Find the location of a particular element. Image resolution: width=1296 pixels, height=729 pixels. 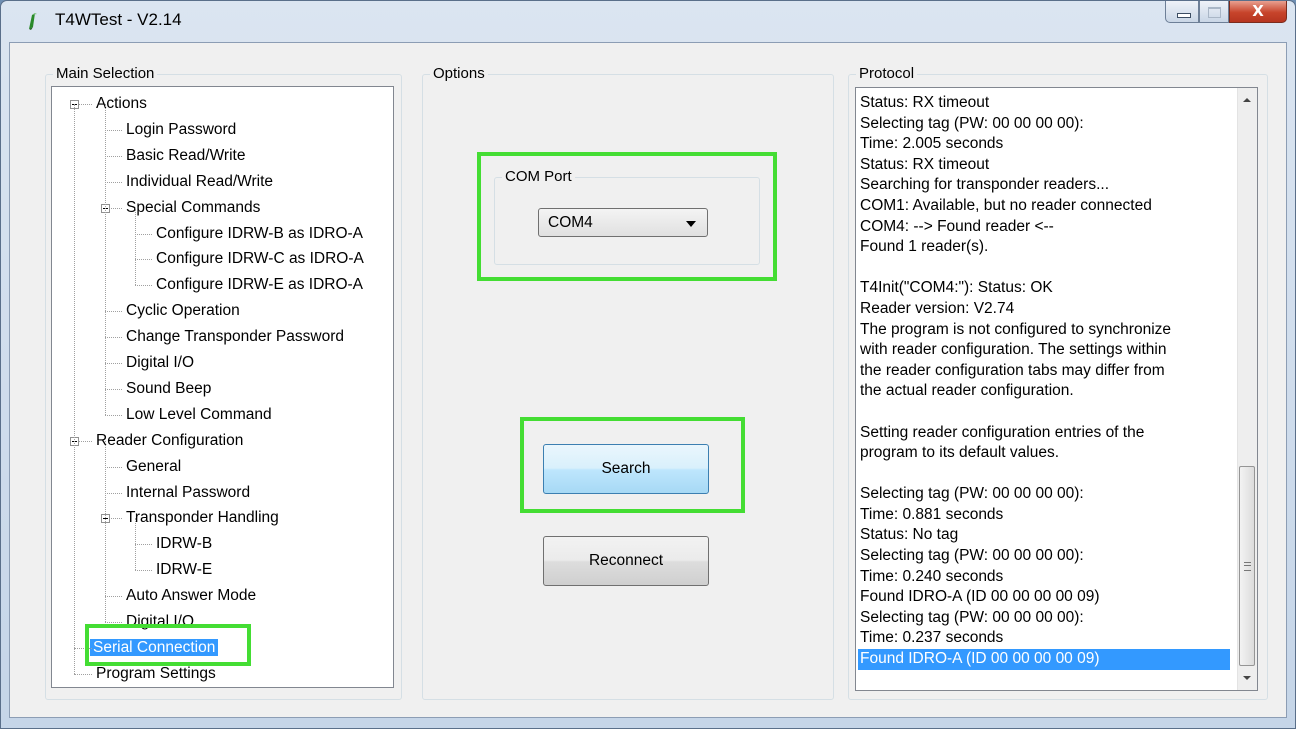

tree-item-label: Reader Configuration is located at coordinates (170, 440).